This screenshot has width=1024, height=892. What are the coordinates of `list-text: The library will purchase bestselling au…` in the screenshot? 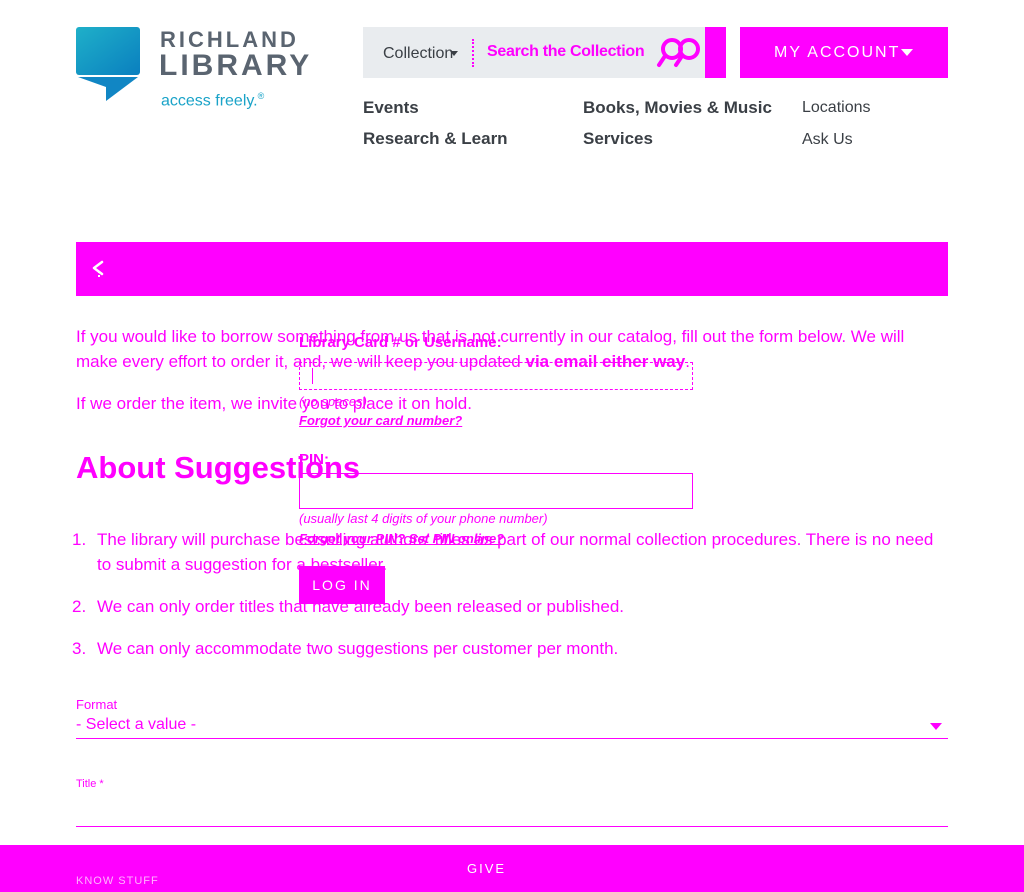 It's located at (515, 552).